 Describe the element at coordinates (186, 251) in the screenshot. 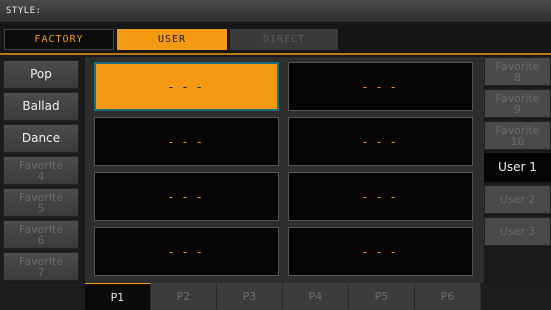

I see `style-slot-7: - - -` at that location.